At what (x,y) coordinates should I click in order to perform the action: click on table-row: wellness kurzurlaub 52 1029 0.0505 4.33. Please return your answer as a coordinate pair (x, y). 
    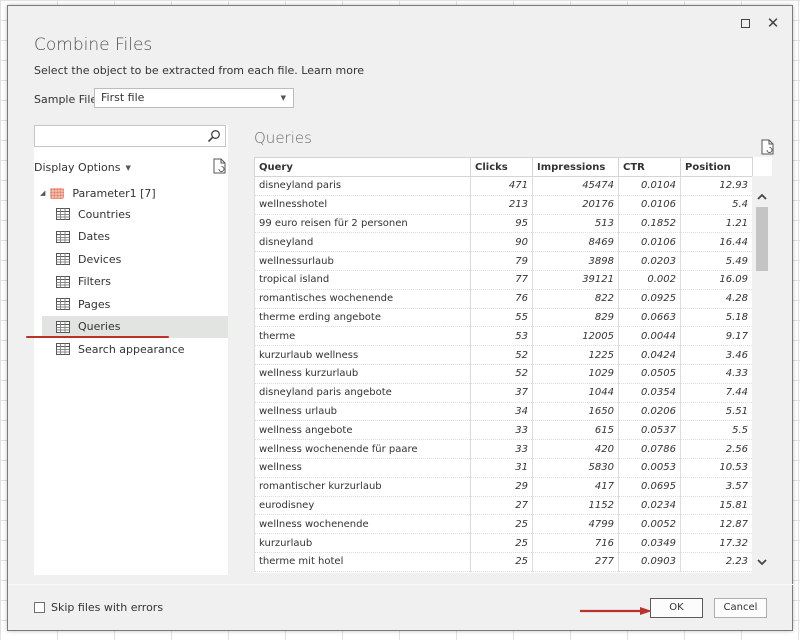
    Looking at the image, I should click on (503, 373).